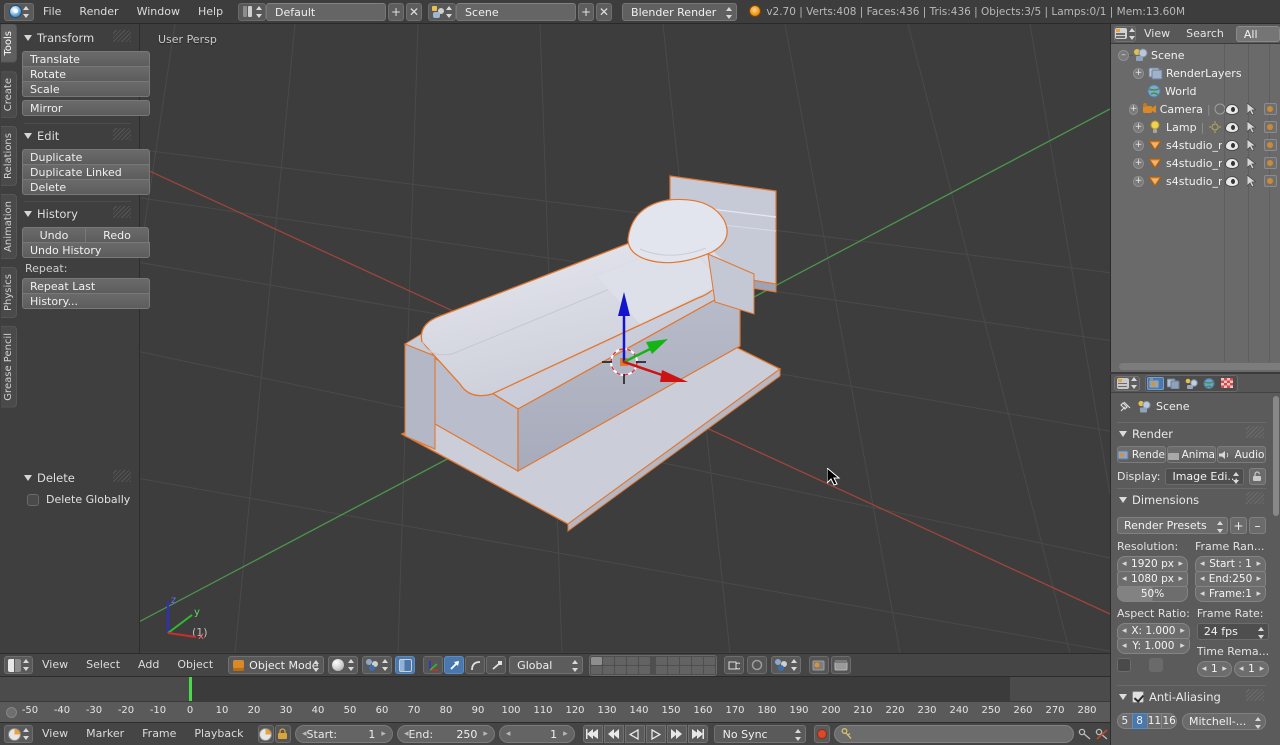 The width and height of the screenshot is (1280, 745). I want to click on rotate-manipulator-toggle, so click(475, 665).